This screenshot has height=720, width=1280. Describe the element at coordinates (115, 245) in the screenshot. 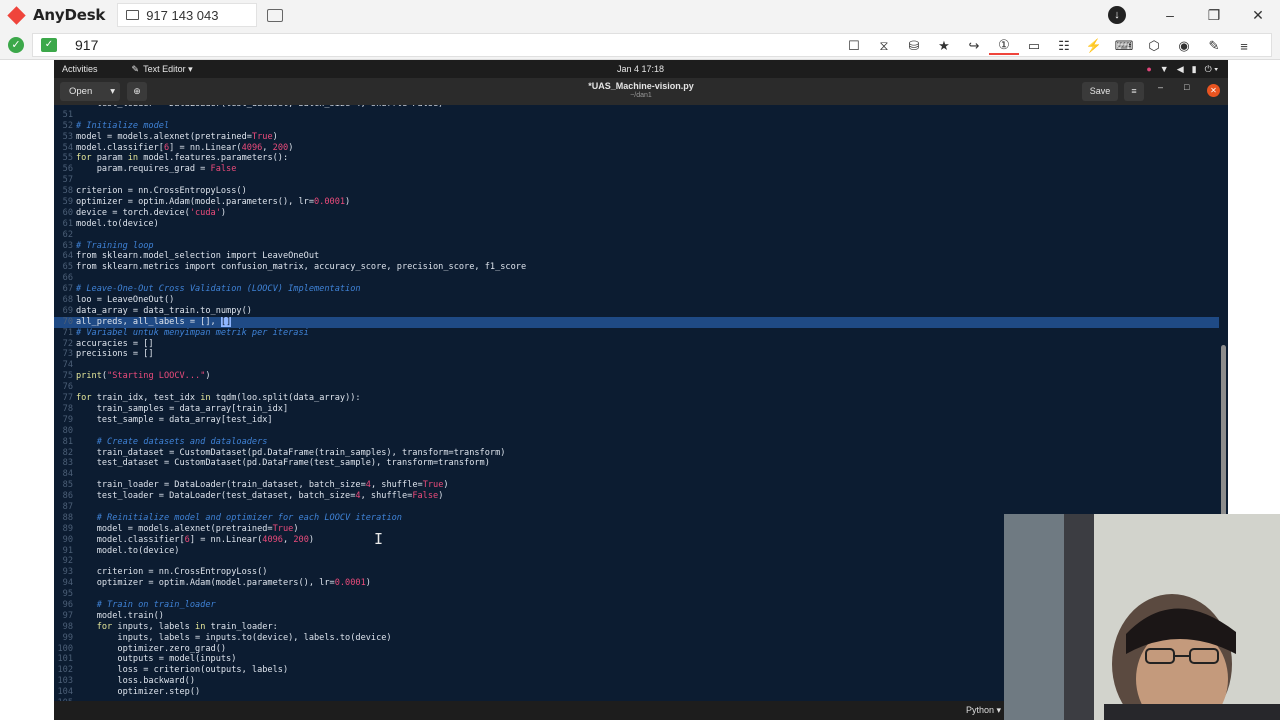

I see `code-token: # Training loop` at that location.